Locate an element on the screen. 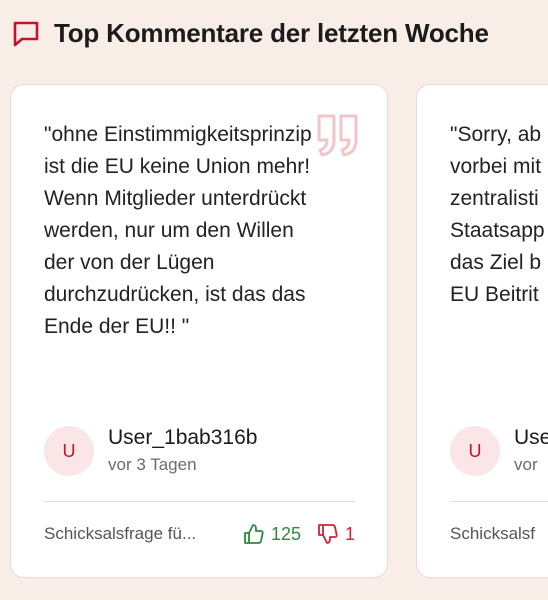 This screenshot has height=600, width=548. comment-footer: Schicksalsf is located at coordinates (499, 534).